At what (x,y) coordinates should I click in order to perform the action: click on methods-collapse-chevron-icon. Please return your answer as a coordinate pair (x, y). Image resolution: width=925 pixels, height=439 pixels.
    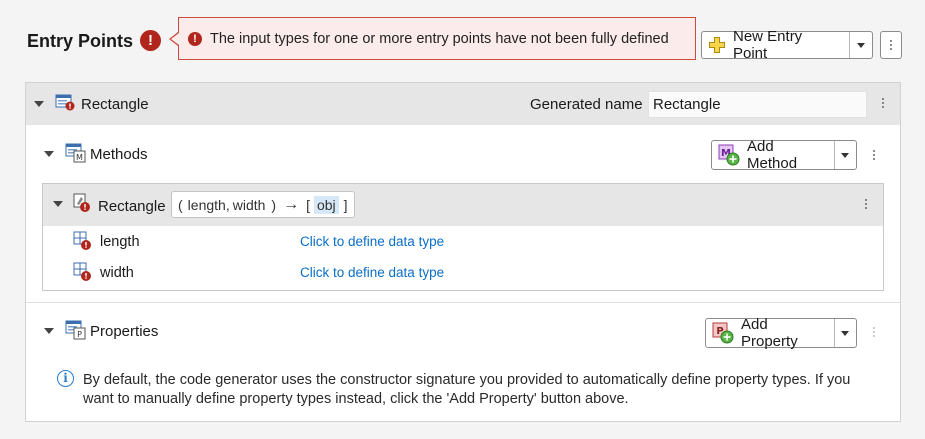
    Looking at the image, I should click on (49, 154).